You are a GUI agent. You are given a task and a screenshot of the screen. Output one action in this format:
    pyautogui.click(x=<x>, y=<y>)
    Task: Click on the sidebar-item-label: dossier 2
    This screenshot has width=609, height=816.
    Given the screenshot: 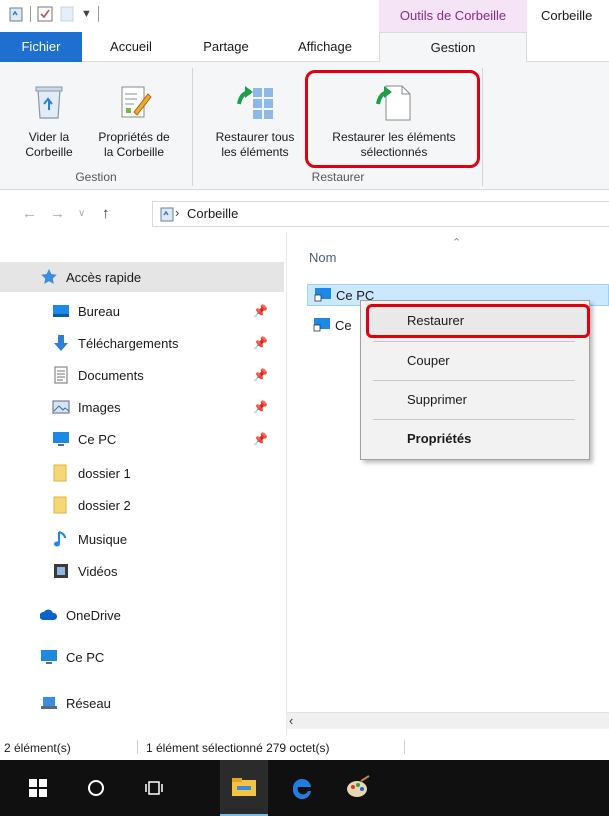 What is the action you would take?
    pyautogui.click(x=104, y=505)
    